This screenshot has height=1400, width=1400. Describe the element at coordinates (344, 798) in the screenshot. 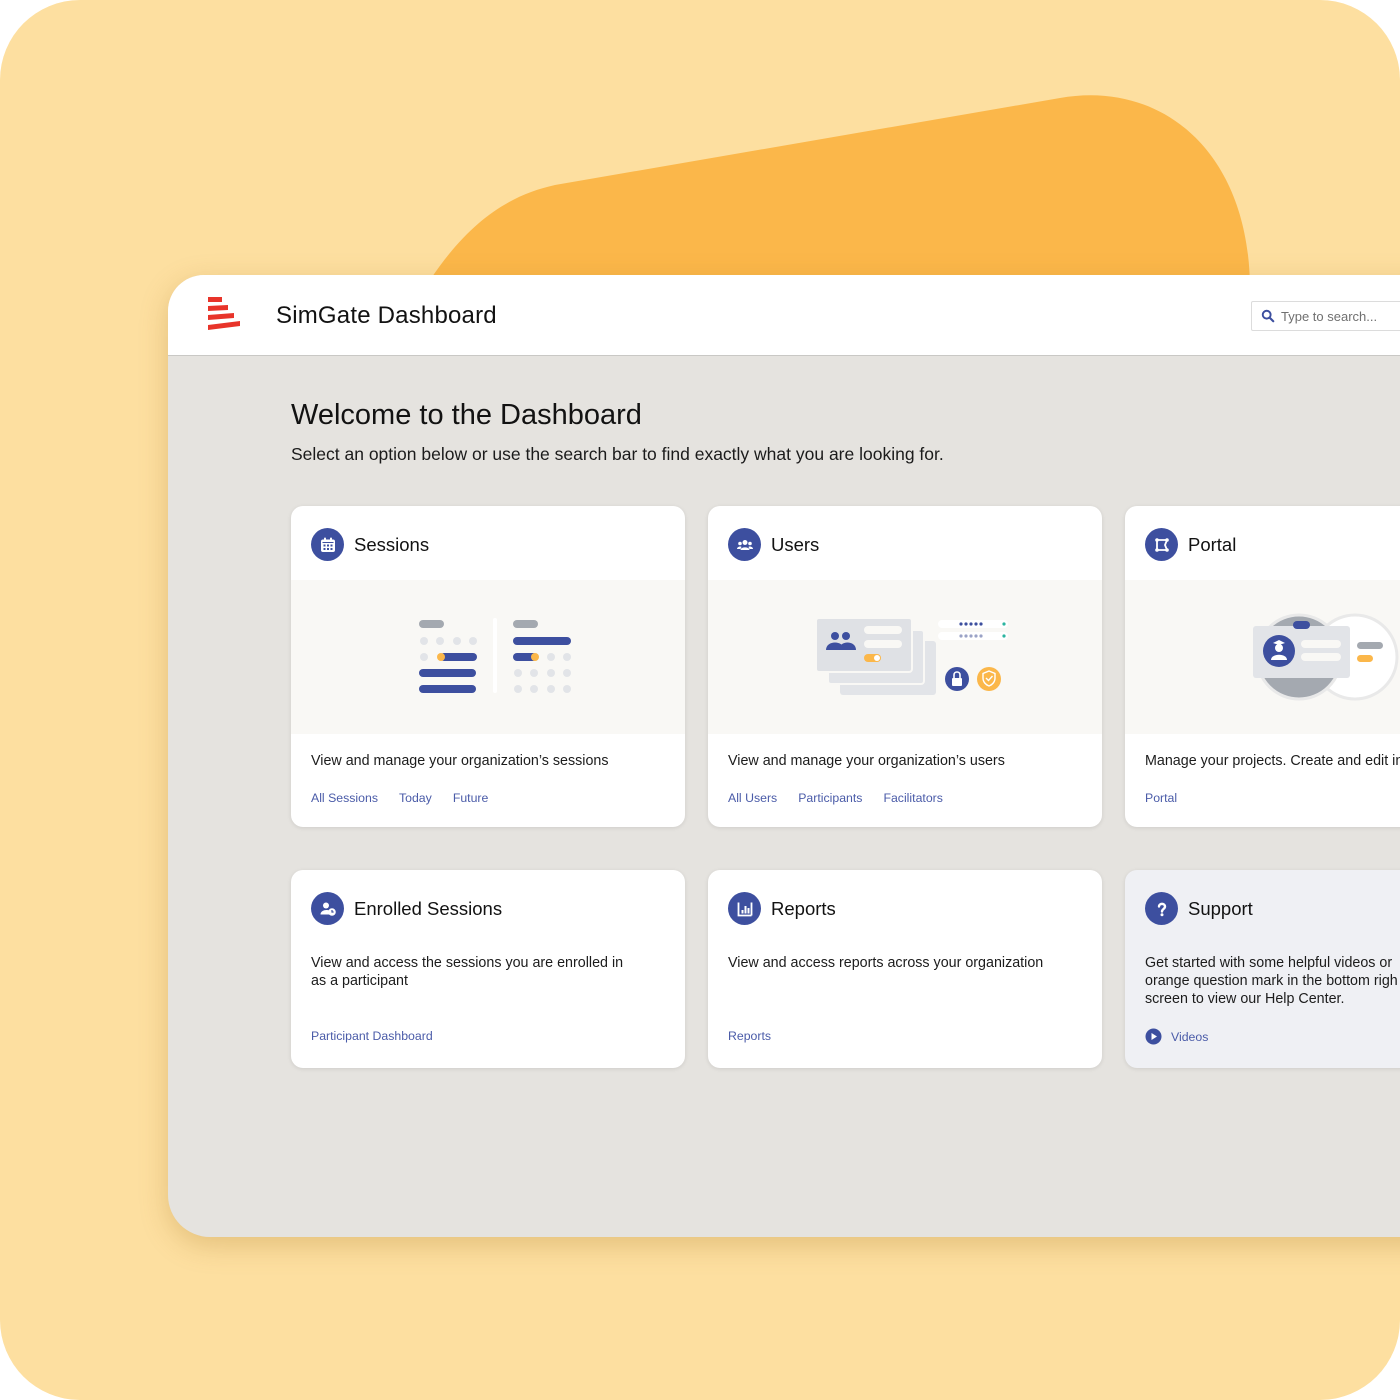

I see `link-all-sessions: All Sessions` at that location.